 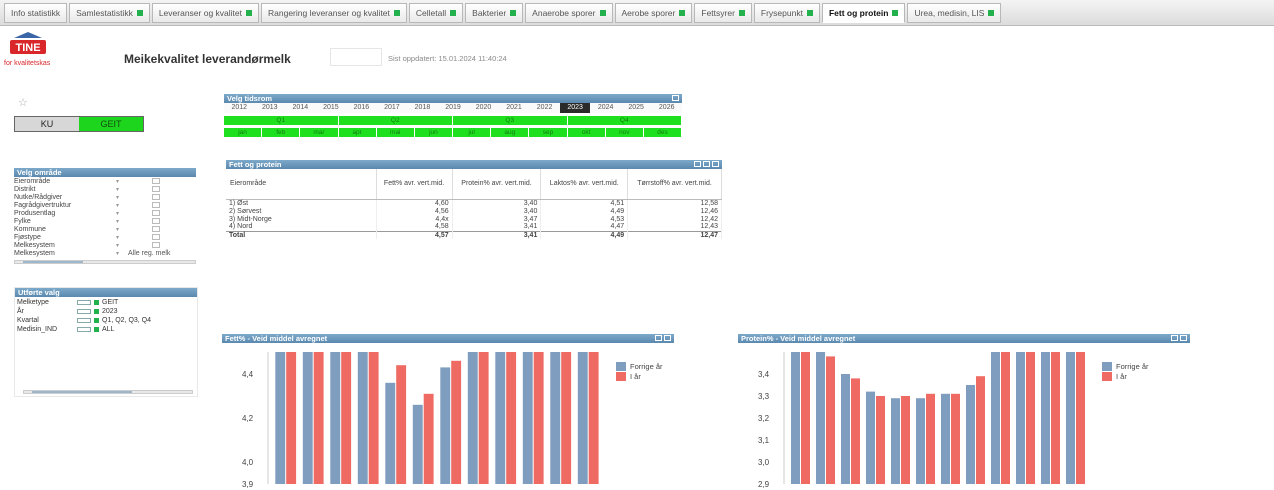 What do you see at coordinates (954, 12) in the screenshot?
I see `tab-11: Urea, medisin, LIS` at bounding box center [954, 12].